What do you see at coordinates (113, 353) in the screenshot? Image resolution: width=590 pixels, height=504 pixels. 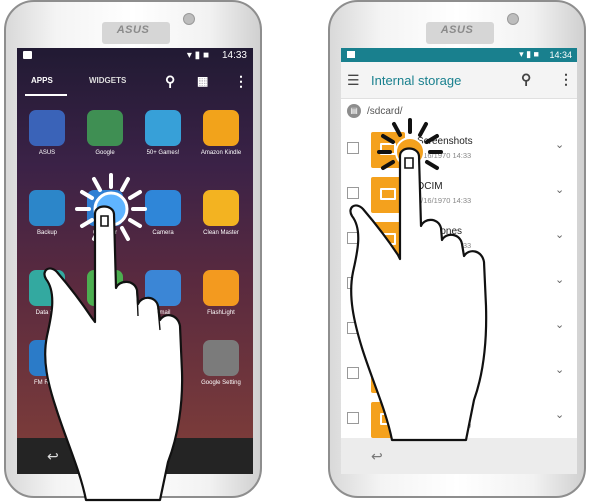 I see `hand-left` at bounding box center [113, 353].